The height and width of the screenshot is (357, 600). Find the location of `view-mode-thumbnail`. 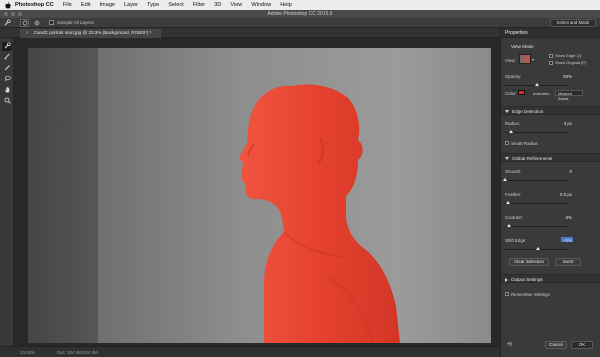

view-mode-thumbnail is located at coordinates (525, 59).